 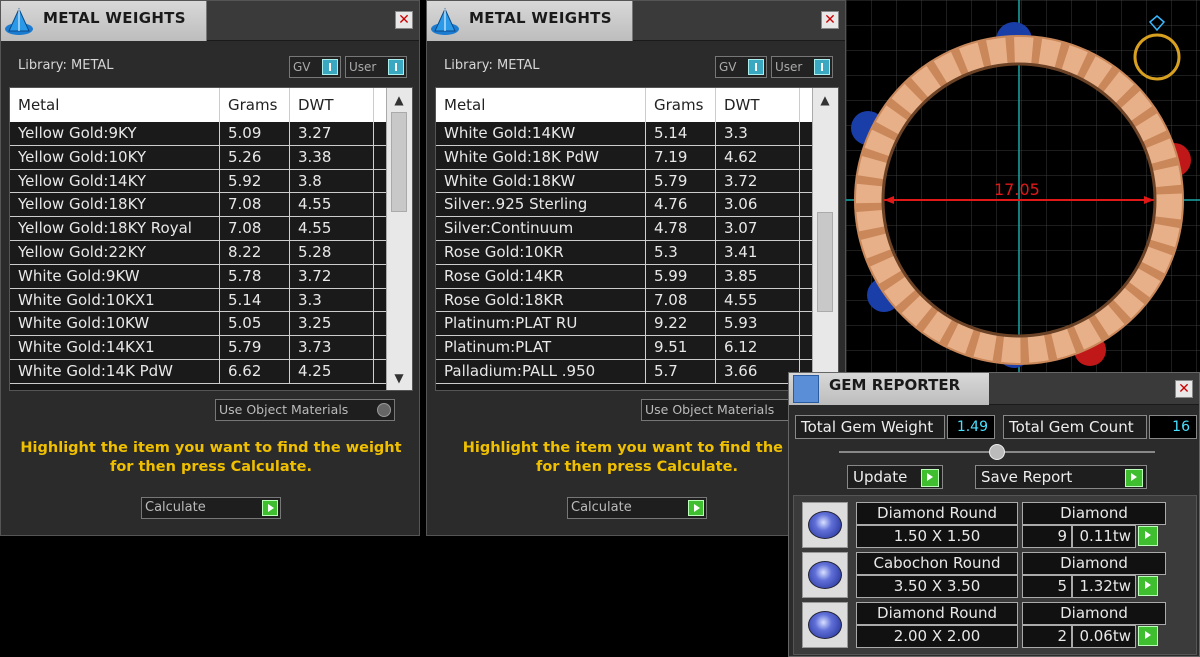 What do you see at coordinates (681, 205) in the screenshot?
I see `grams-cell: 4.76` at bounding box center [681, 205].